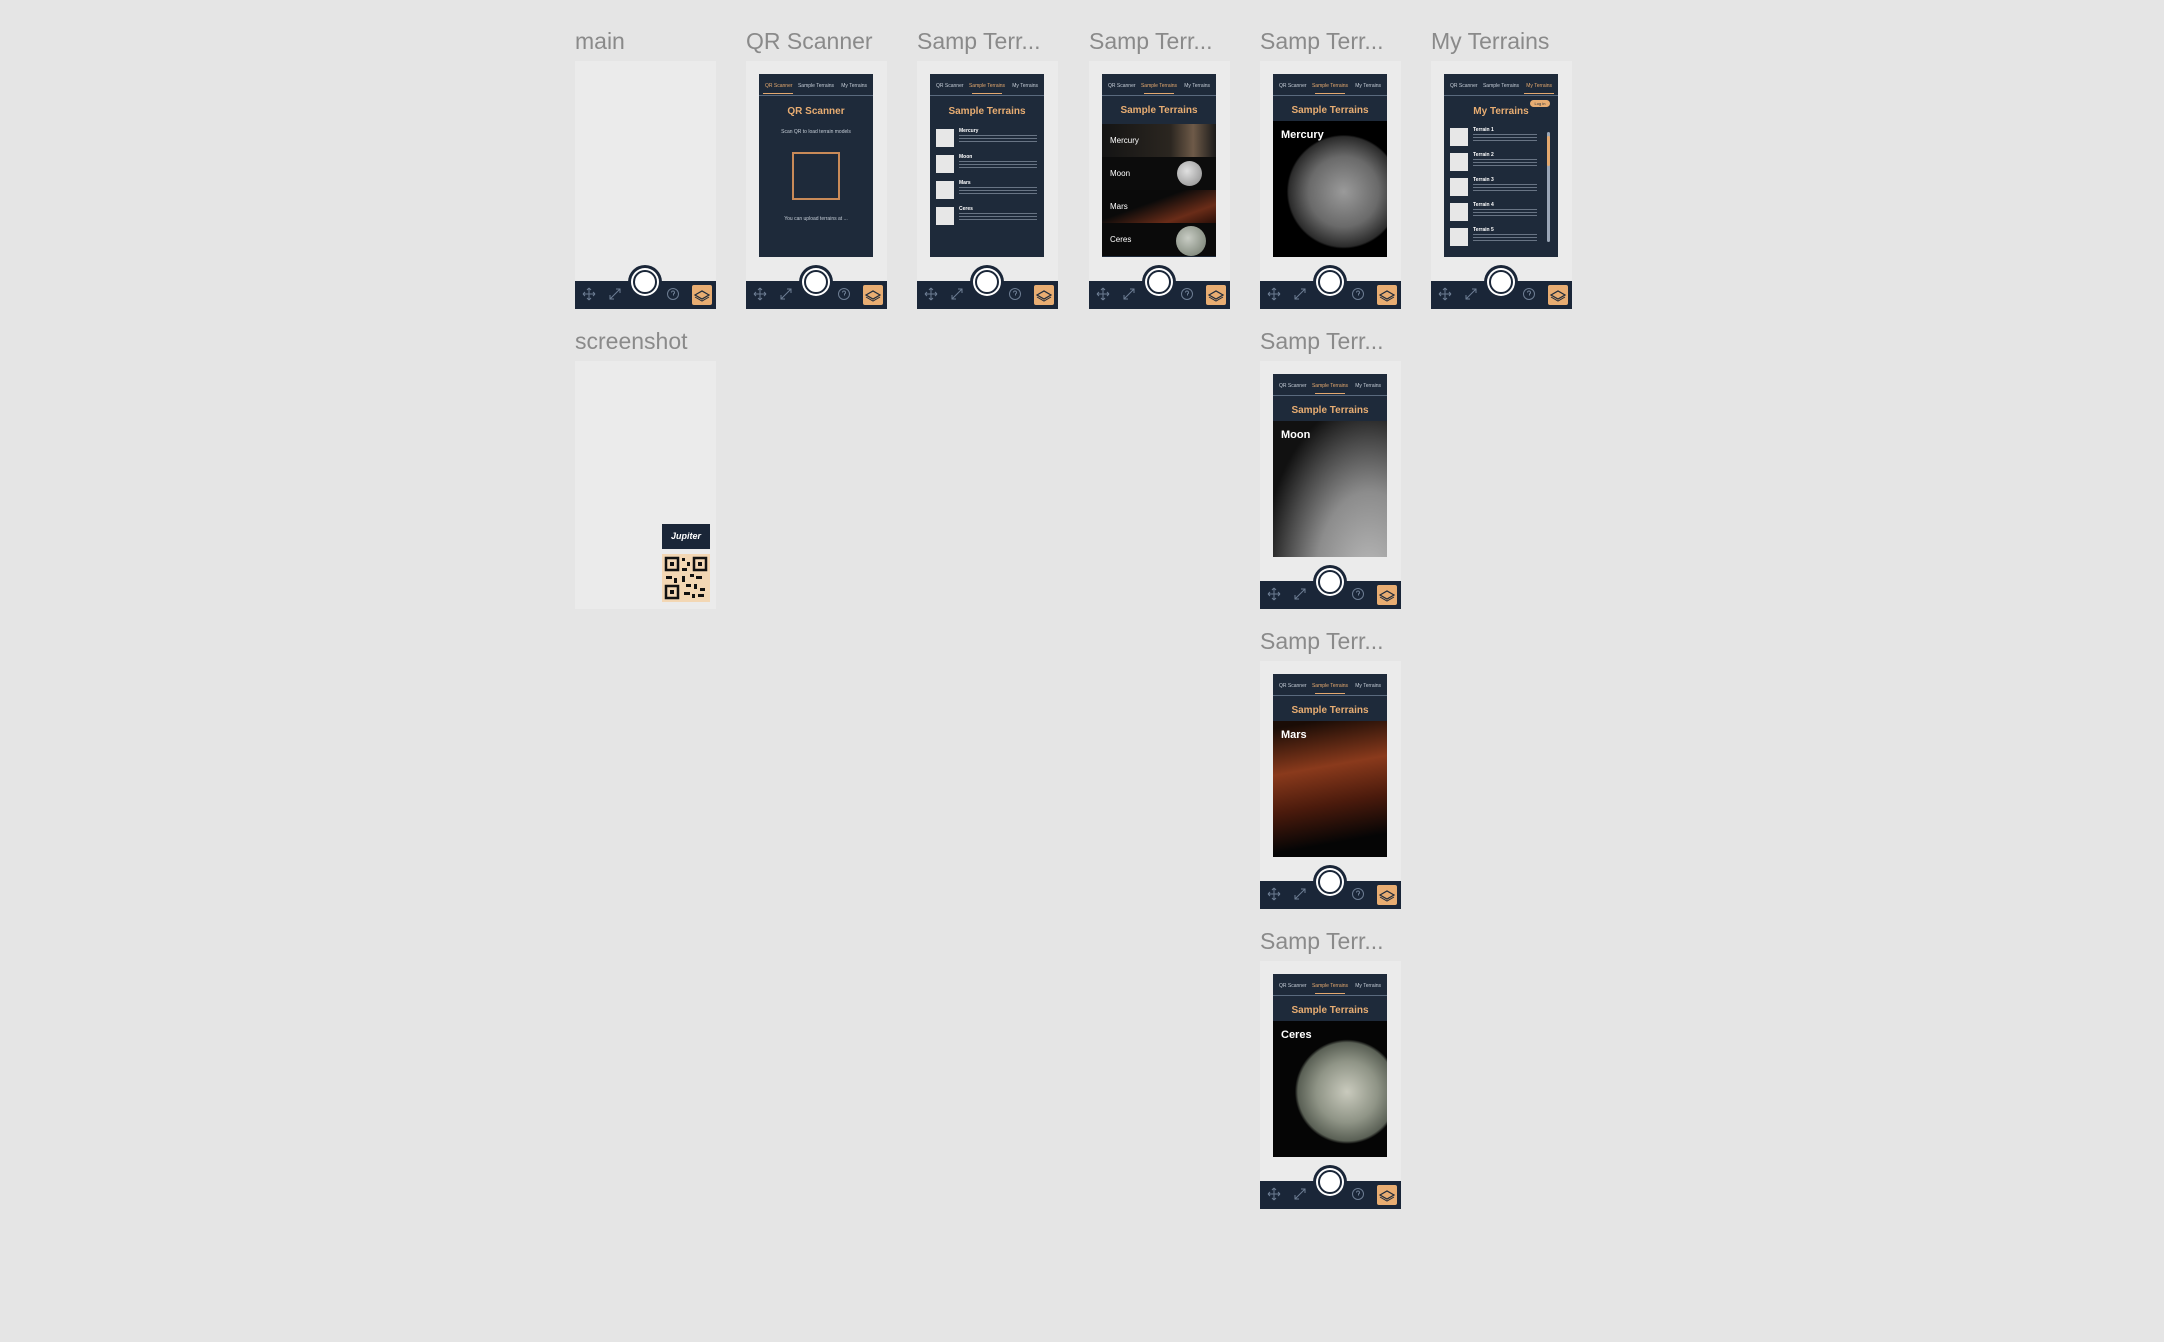  What do you see at coordinates (1120, 173) in the screenshot?
I see `banner-title: Moon` at bounding box center [1120, 173].